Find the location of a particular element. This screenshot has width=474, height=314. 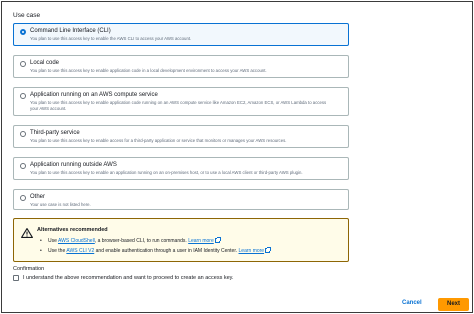

confirmation-label: Confirmation is located at coordinates (29, 269).